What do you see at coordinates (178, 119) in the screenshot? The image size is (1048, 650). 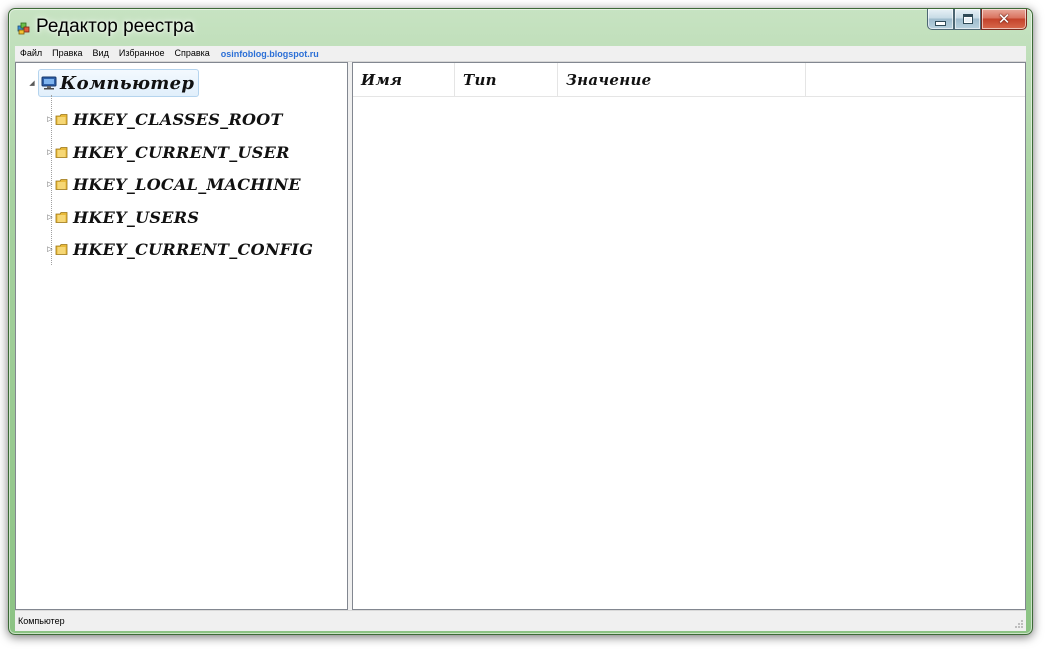 I see `tree-item-label: HKEY_CLASSES_ROOT` at bounding box center [178, 119].